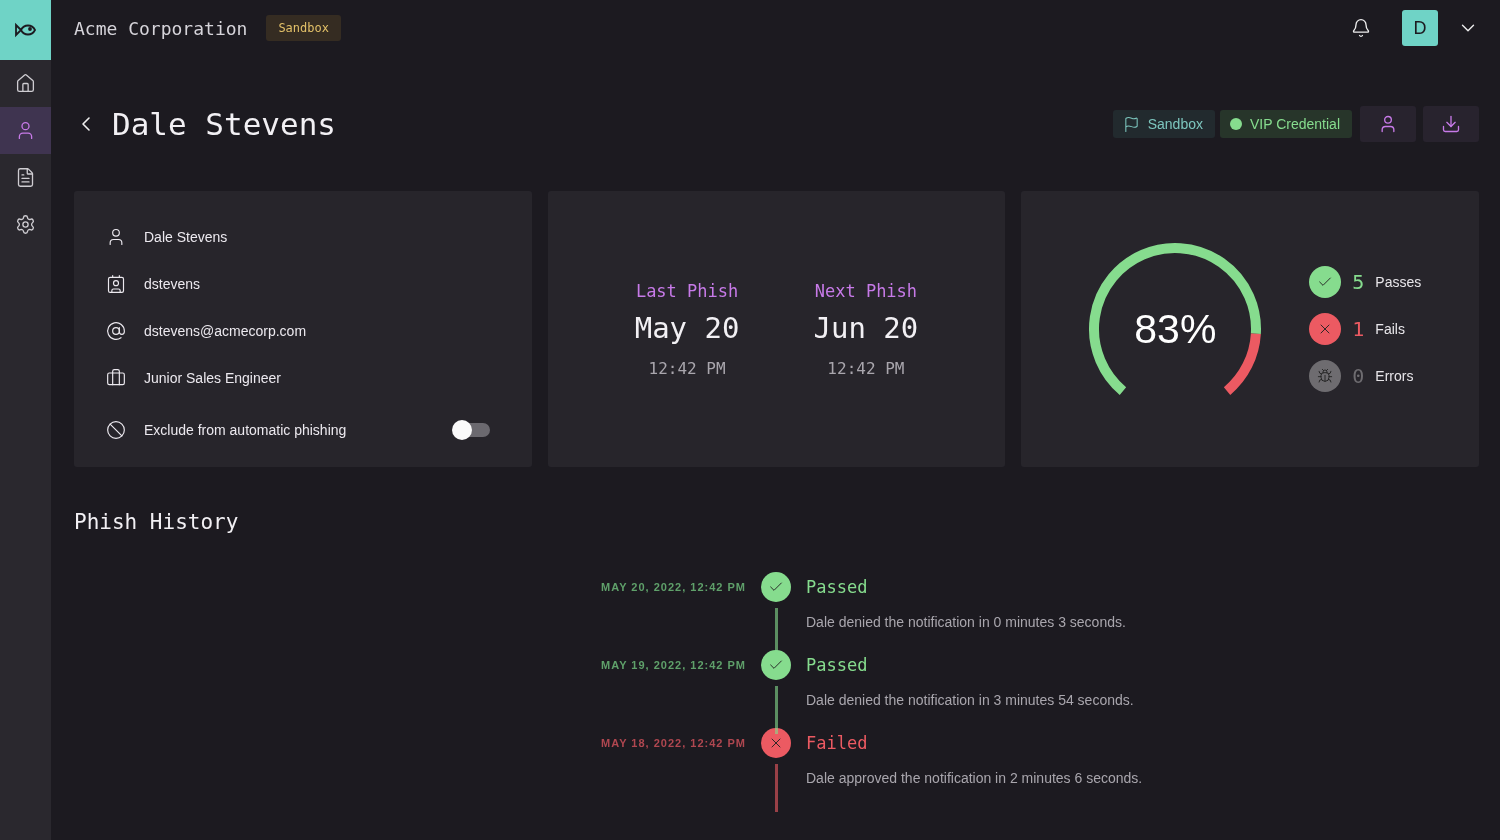 This screenshot has height=840, width=1500. I want to click on exclude-toggle, so click(471, 429).